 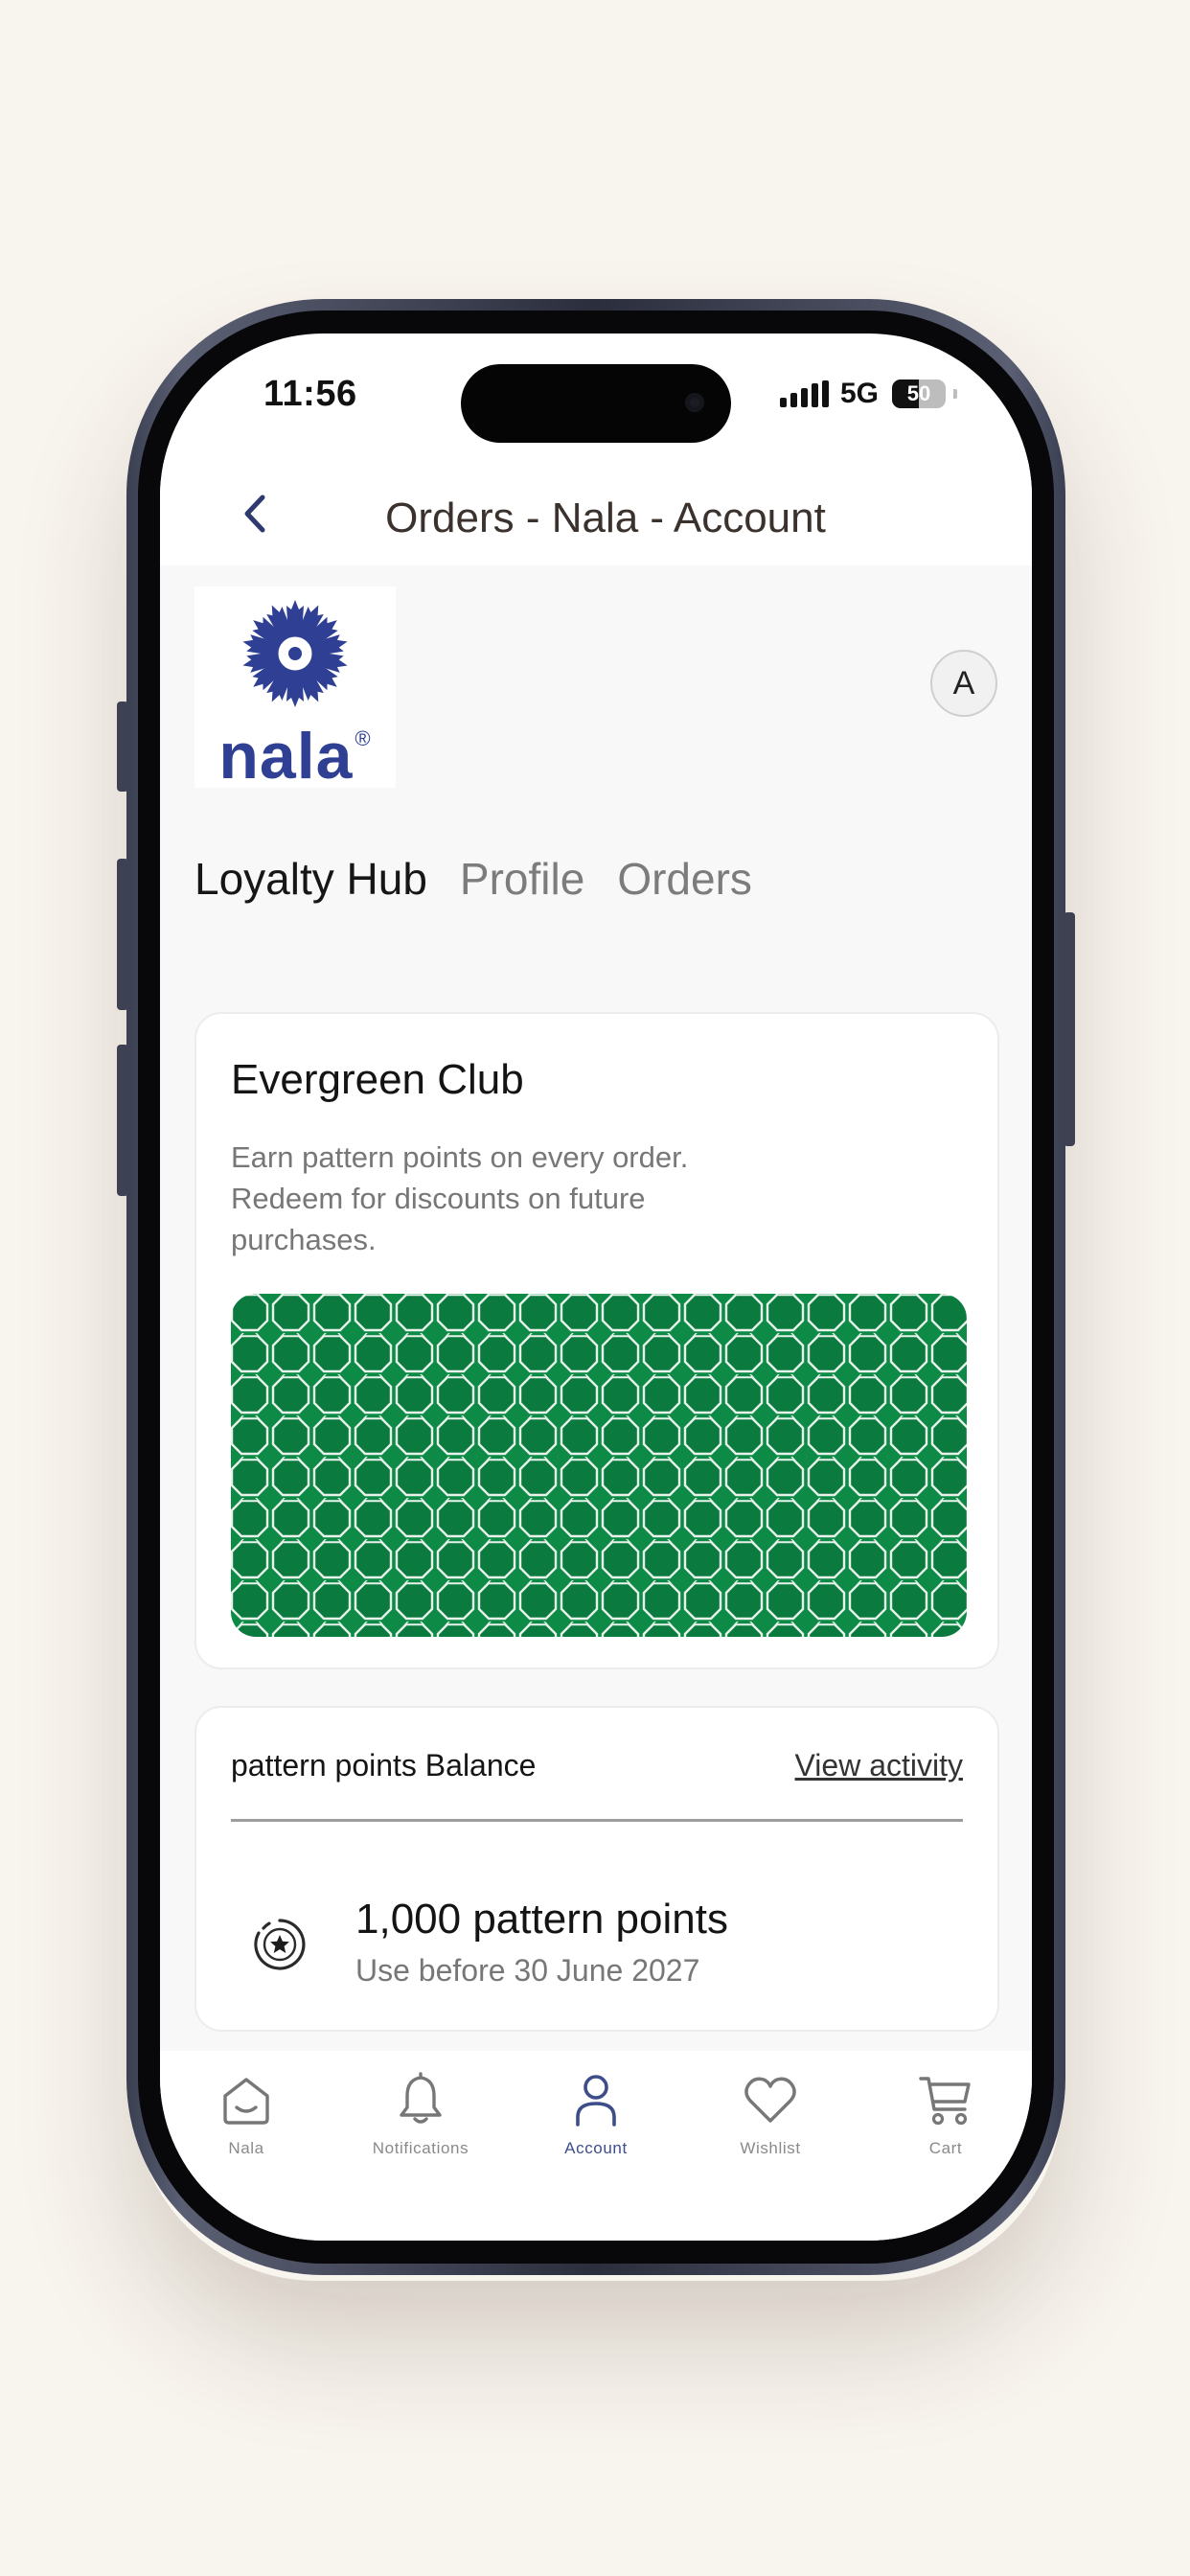 What do you see at coordinates (246, 2148) in the screenshot?
I see `tabbar-label: Nala` at bounding box center [246, 2148].